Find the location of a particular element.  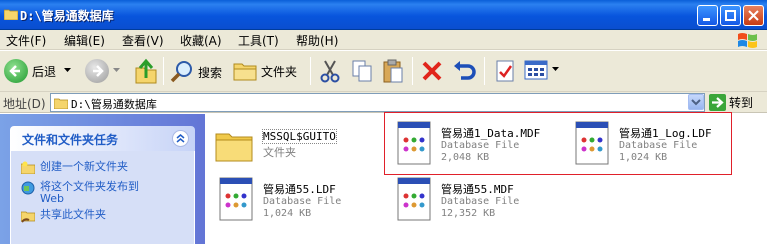

menu-help: 帮助(H) is located at coordinates (317, 40).